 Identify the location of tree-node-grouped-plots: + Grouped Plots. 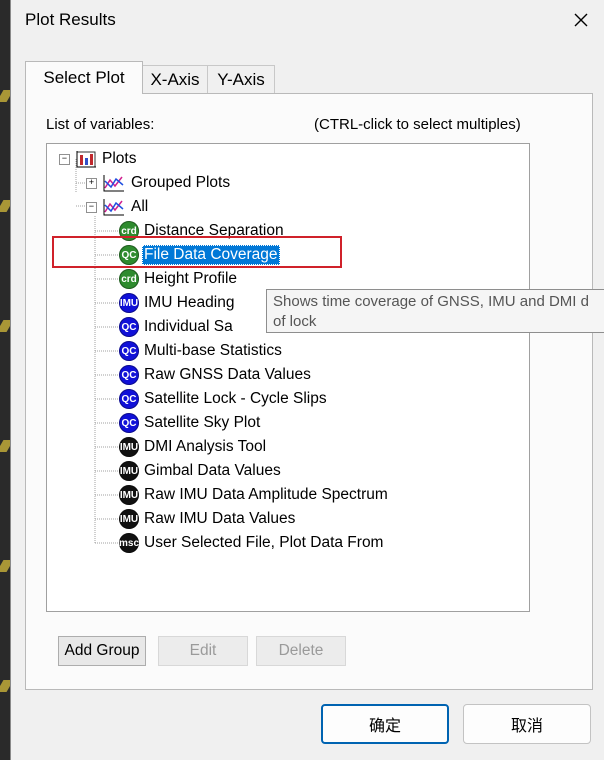
(159, 183).